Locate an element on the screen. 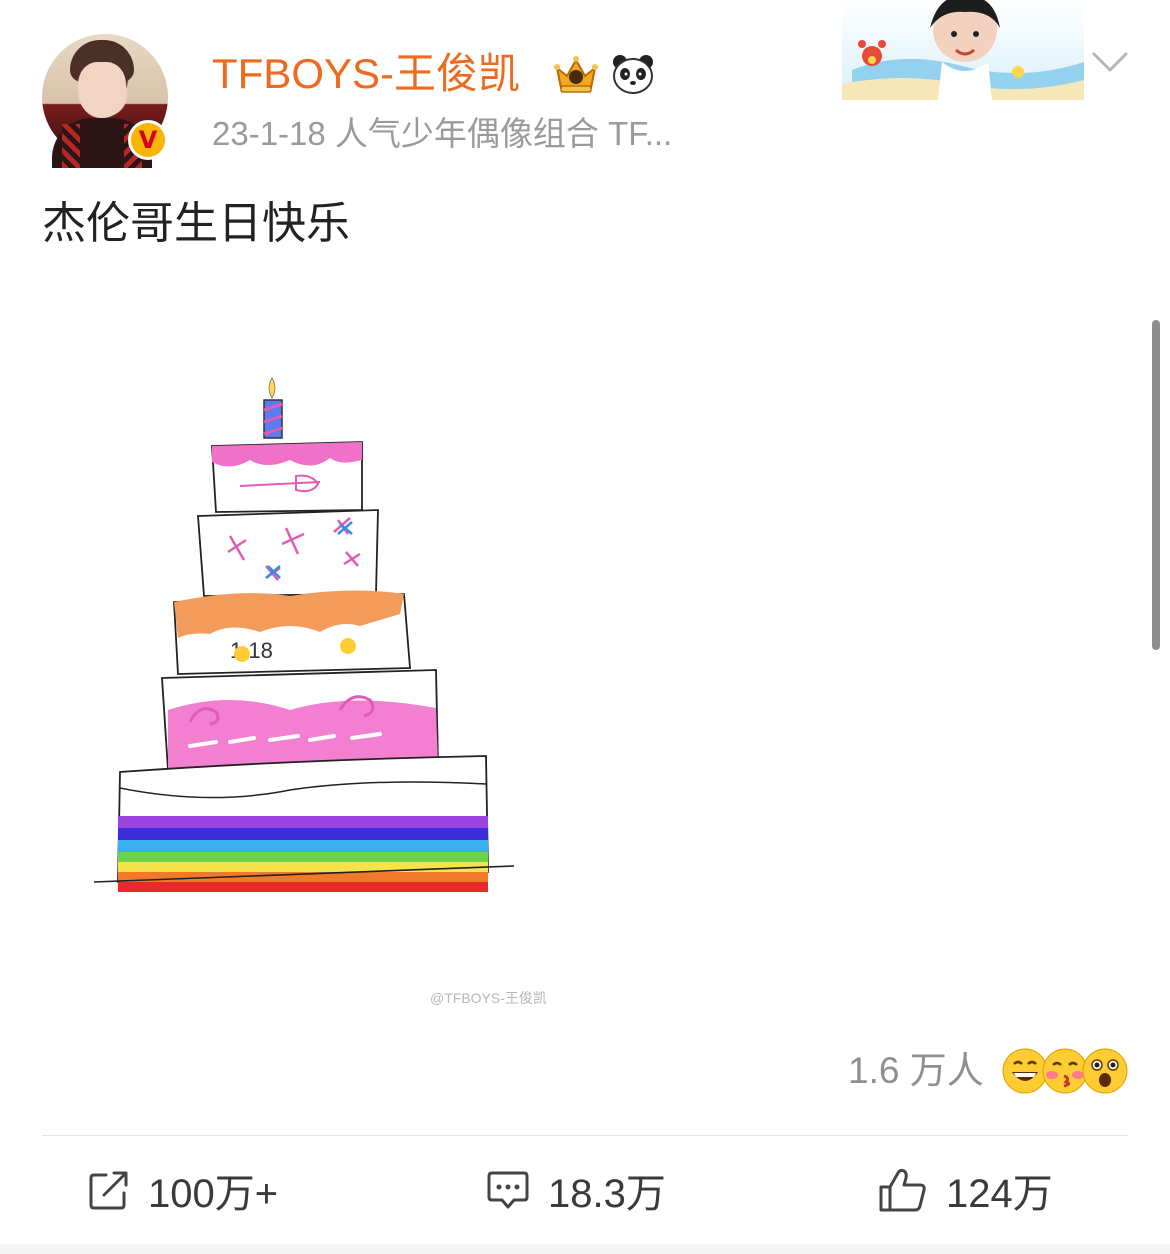 The width and height of the screenshot is (1170, 1254). reaction-count: 1.6 万人 is located at coordinates (916, 1071).